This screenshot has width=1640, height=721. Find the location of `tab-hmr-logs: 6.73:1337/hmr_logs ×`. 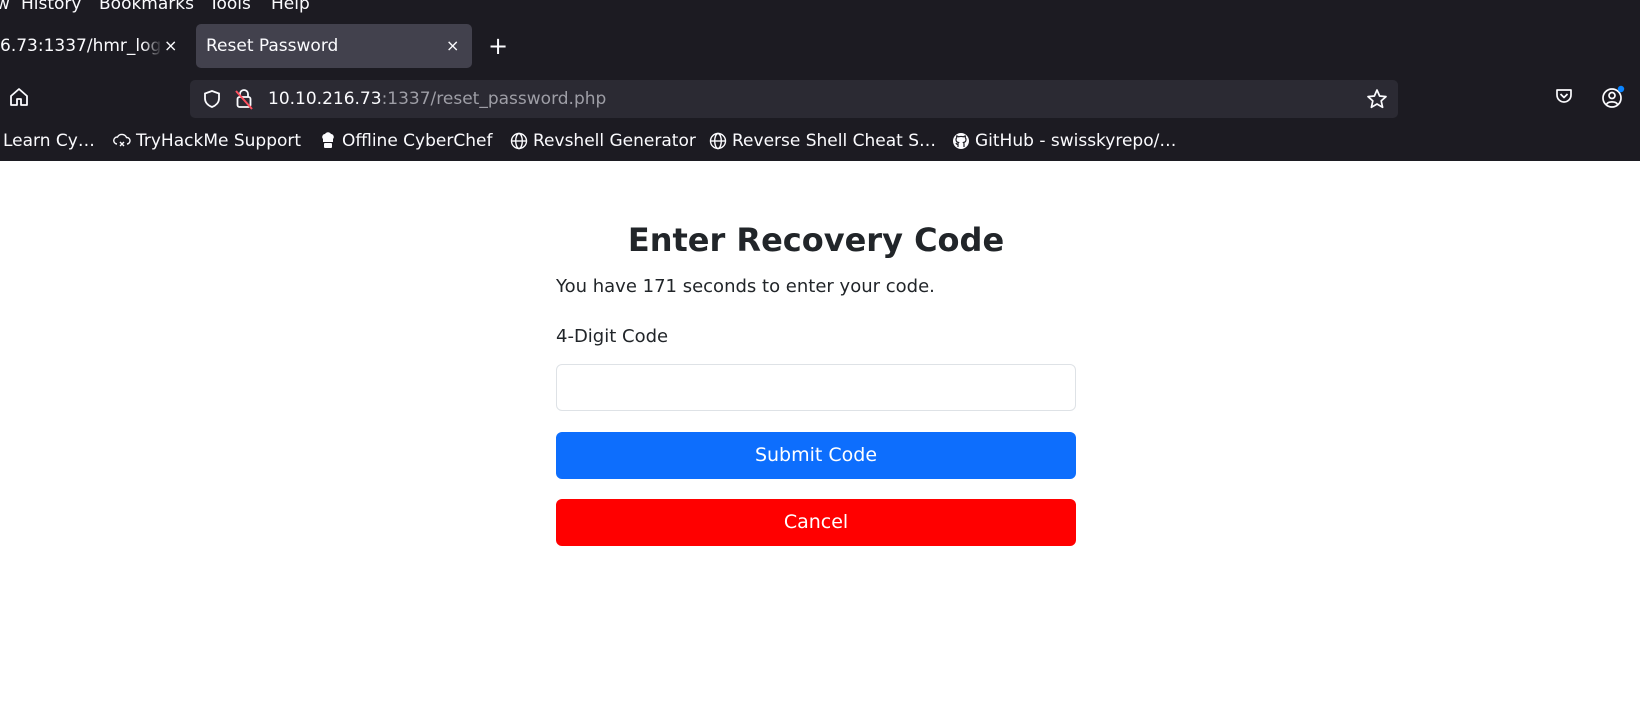

tab-hmr-logs: 6.73:1337/hmr_logs × is located at coordinates (92, 46).